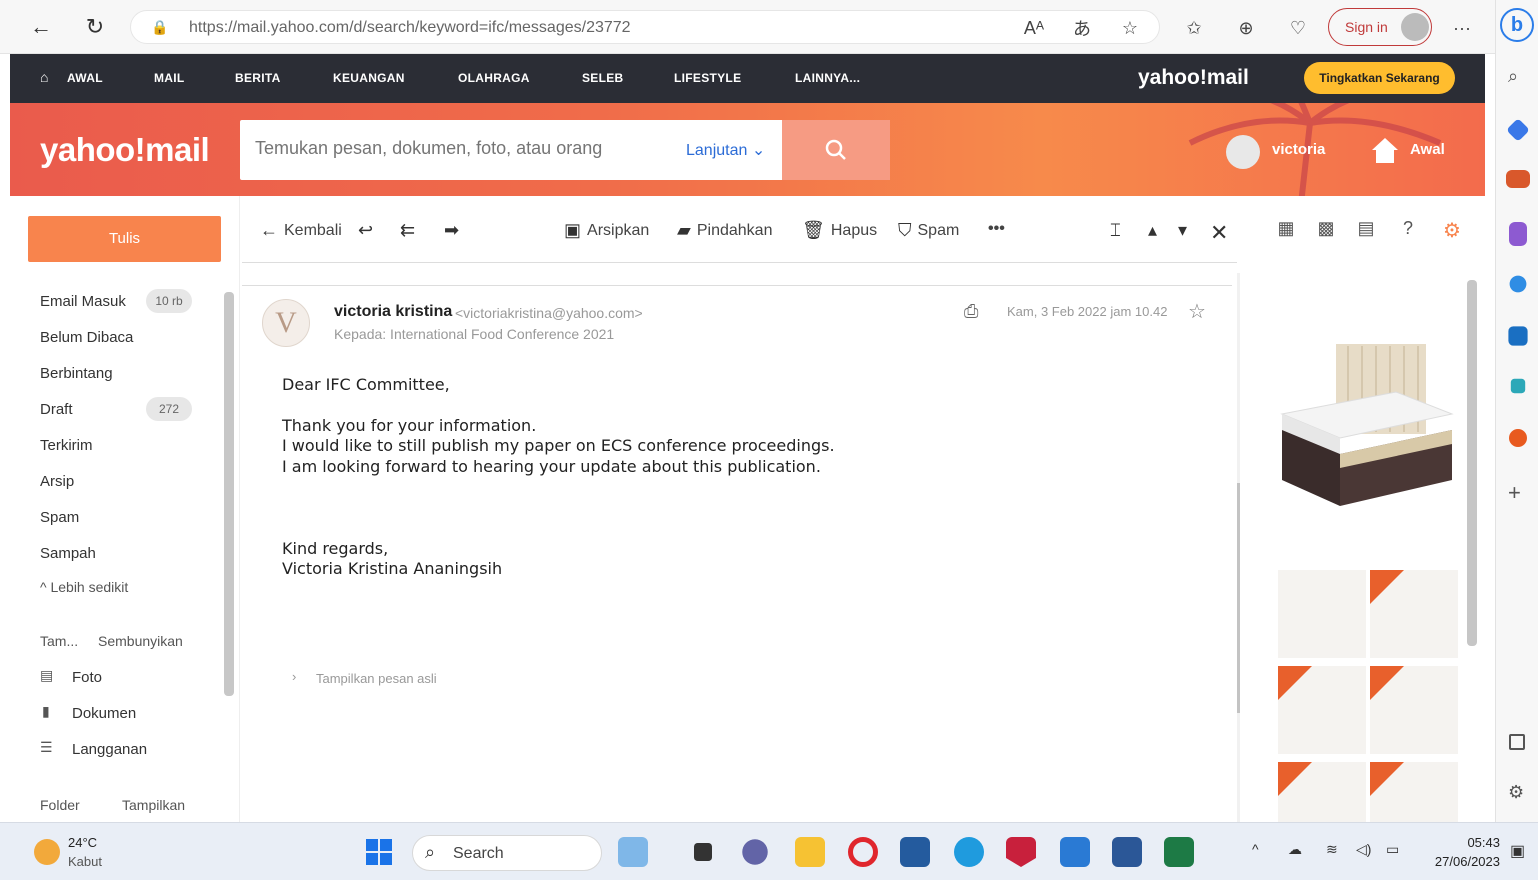 The height and width of the screenshot is (880, 1538). Describe the element at coordinates (41, 27) in the screenshot. I see `back-arrow-icon: ←` at that location.